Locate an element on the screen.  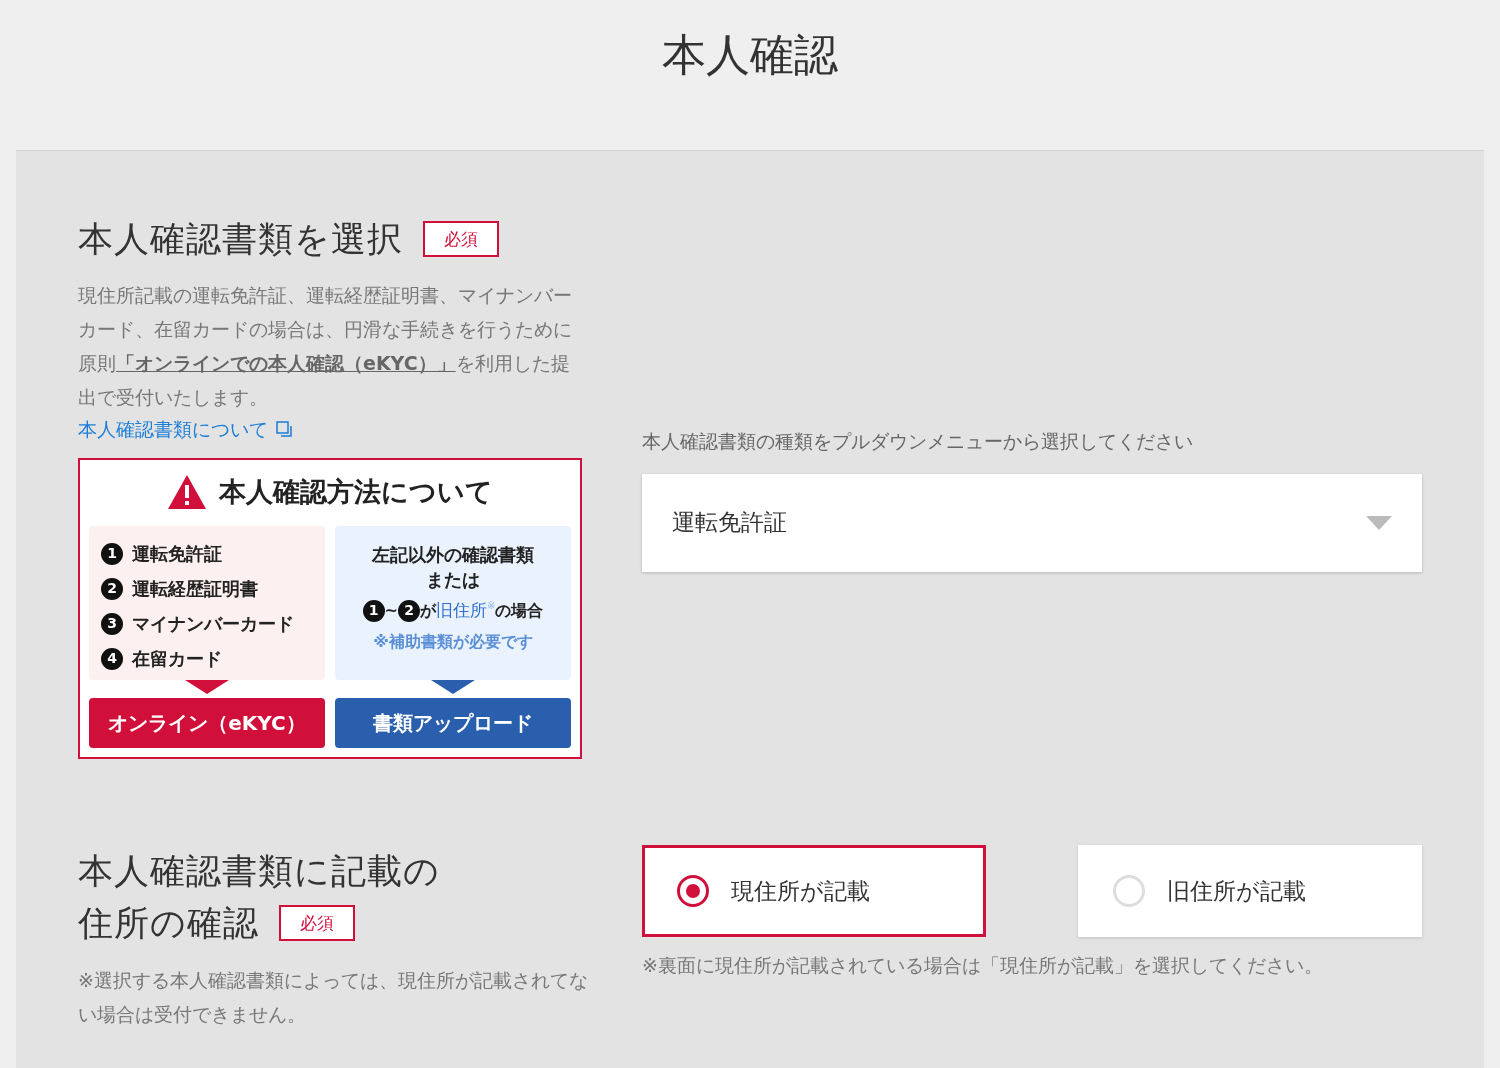
panel-text: 左記以外の確認書類 is located at coordinates (453, 555).